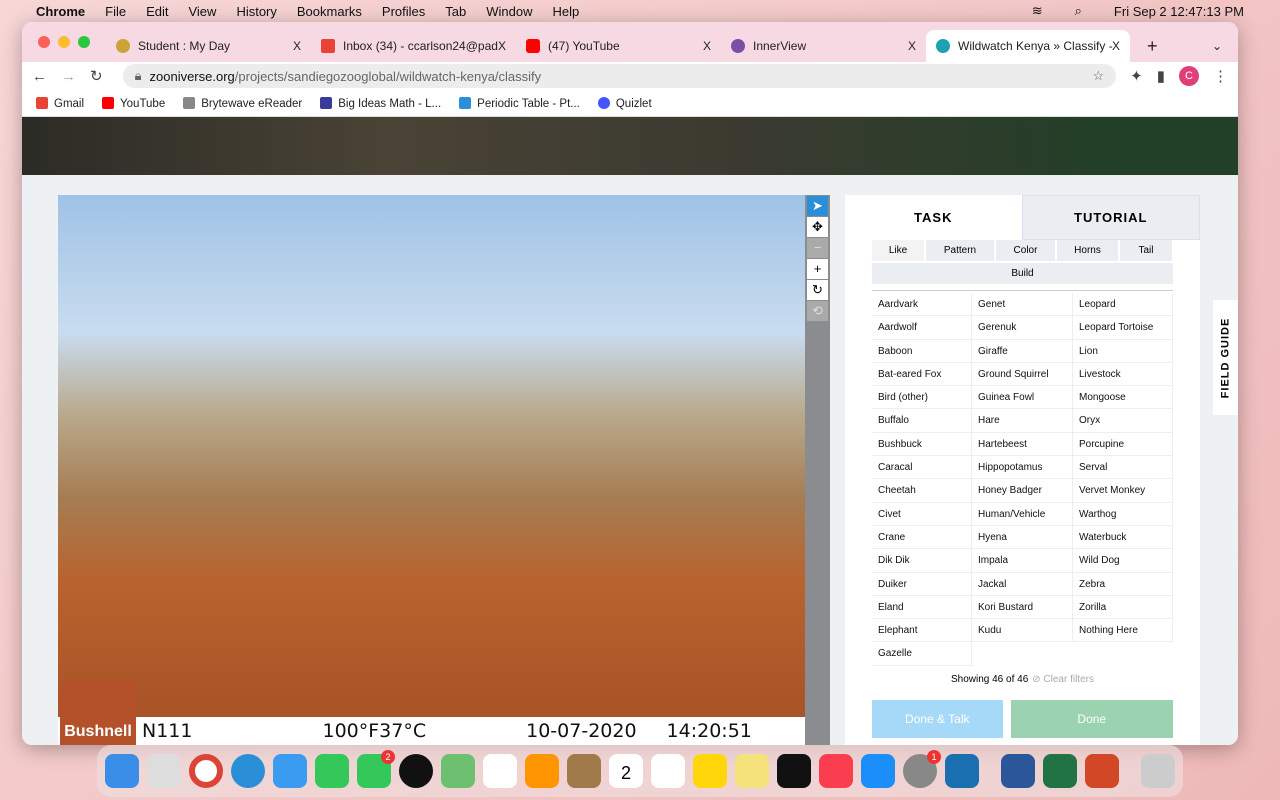 Image resolution: width=1280 pixels, height=800 pixels. Describe the element at coordinates (1022, 305) in the screenshot. I see `species-option: Genet` at that location.